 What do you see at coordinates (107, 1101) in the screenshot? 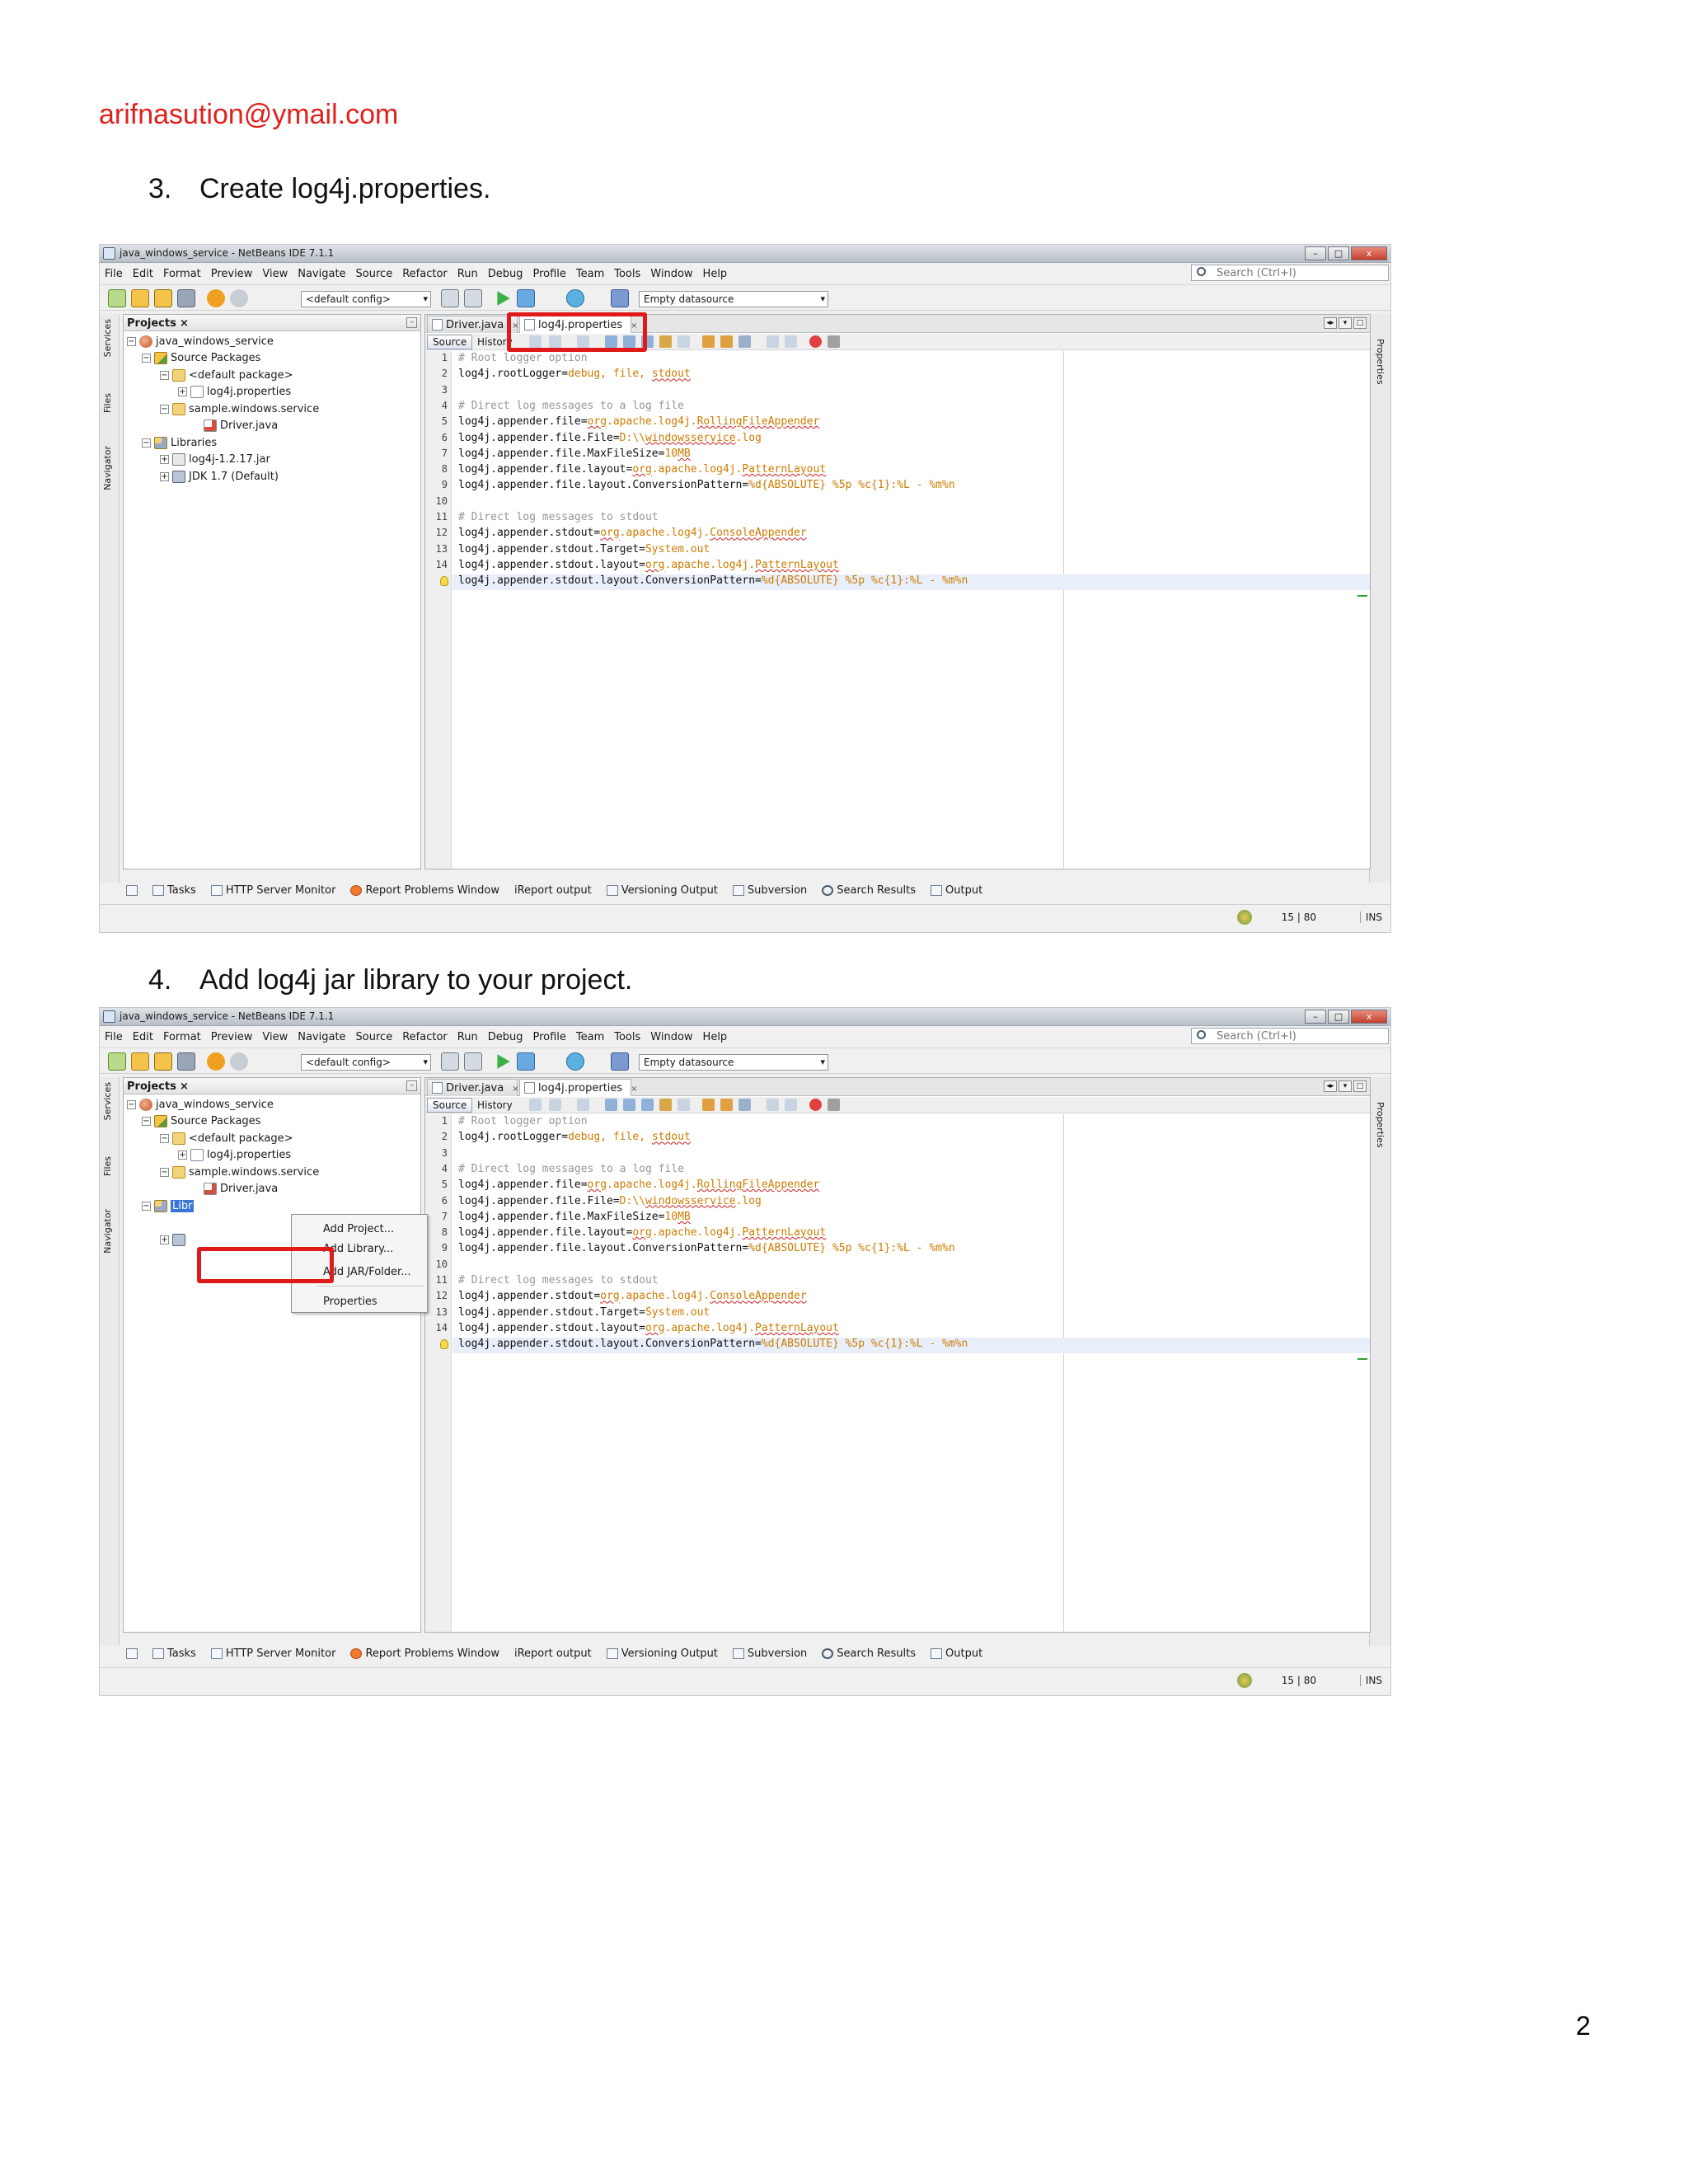
I see `services-tab: Services` at bounding box center [107, 1101].